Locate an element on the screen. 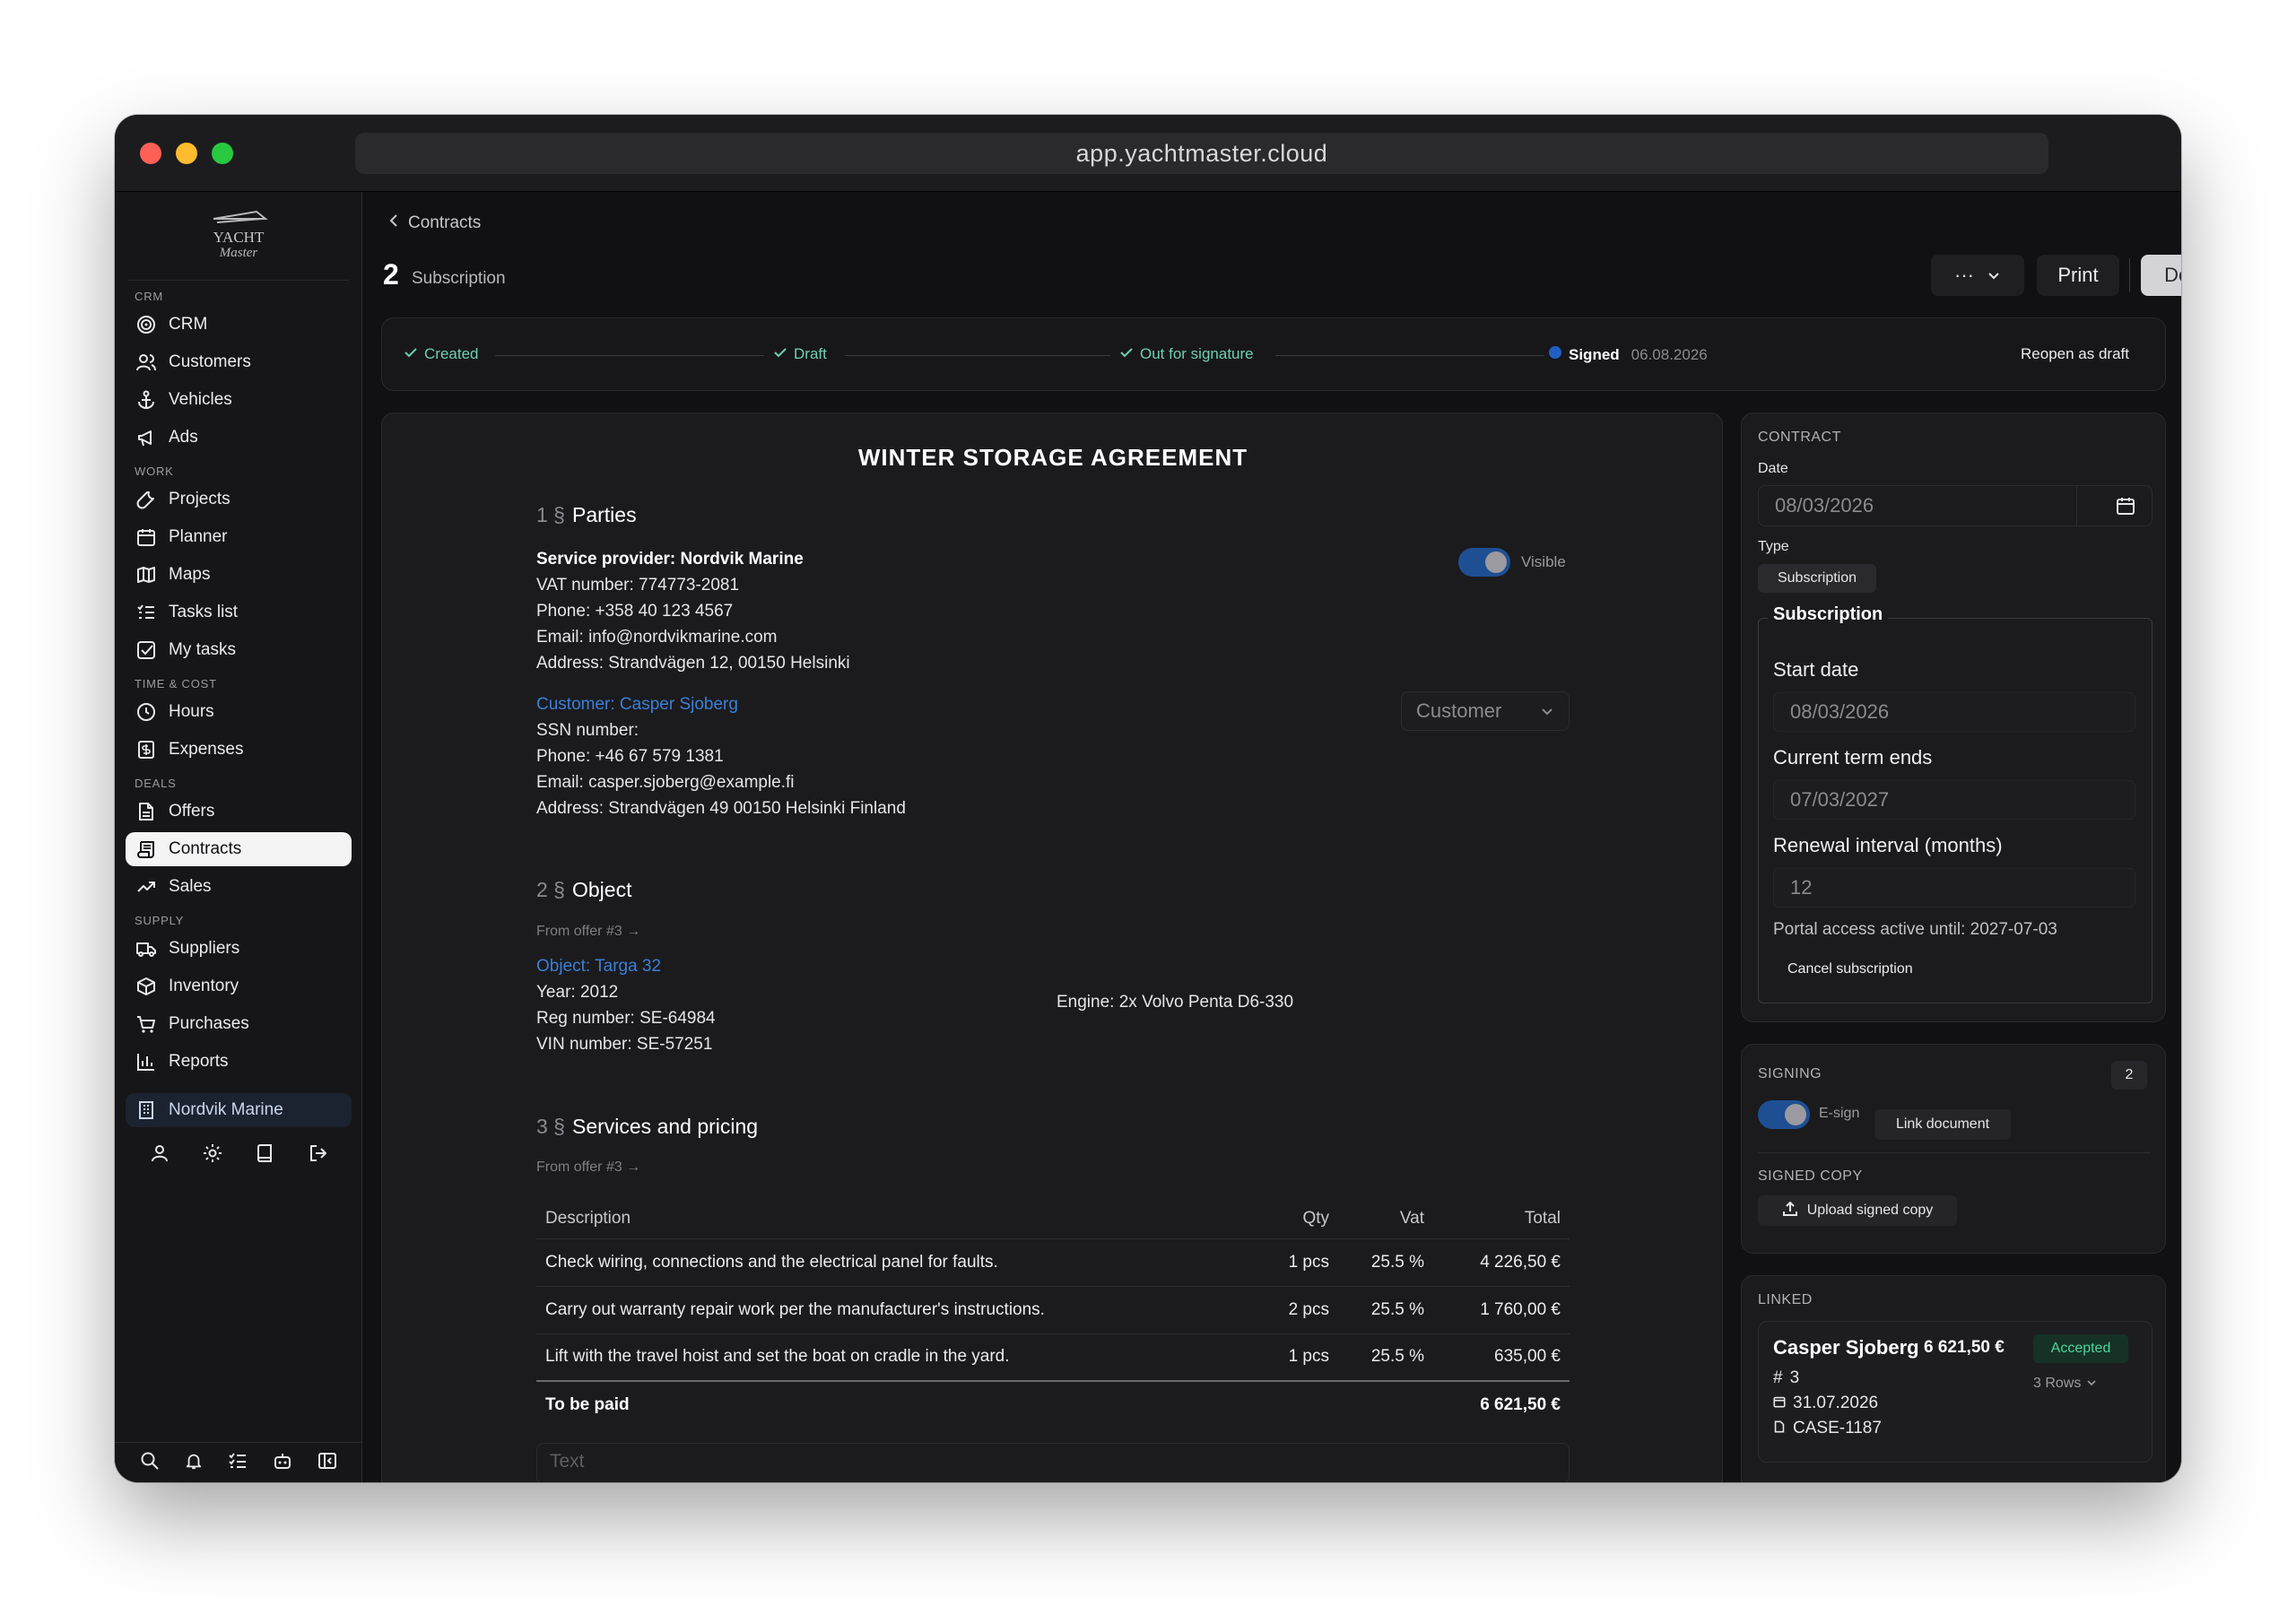 The width and height of the screenshot is (2296, 1598). profile-icon is located at coordinates (159, 1153).